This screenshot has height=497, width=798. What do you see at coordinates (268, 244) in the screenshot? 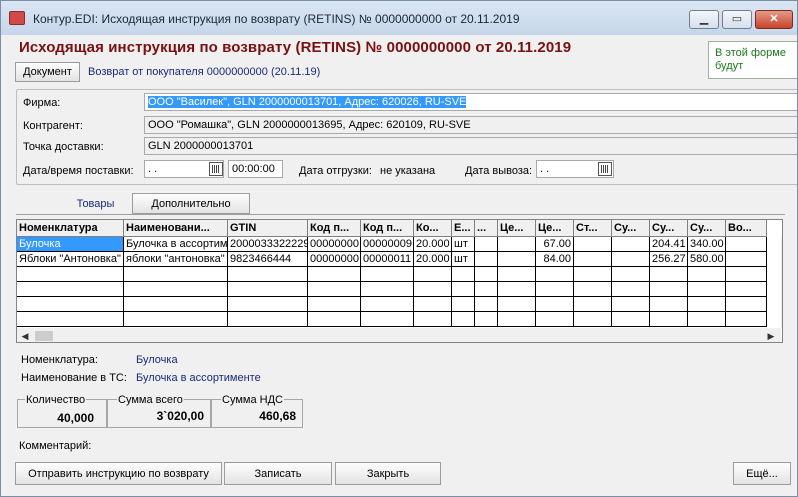
I see `table-cell: 2000033322229` at bounding box center [268, 244].